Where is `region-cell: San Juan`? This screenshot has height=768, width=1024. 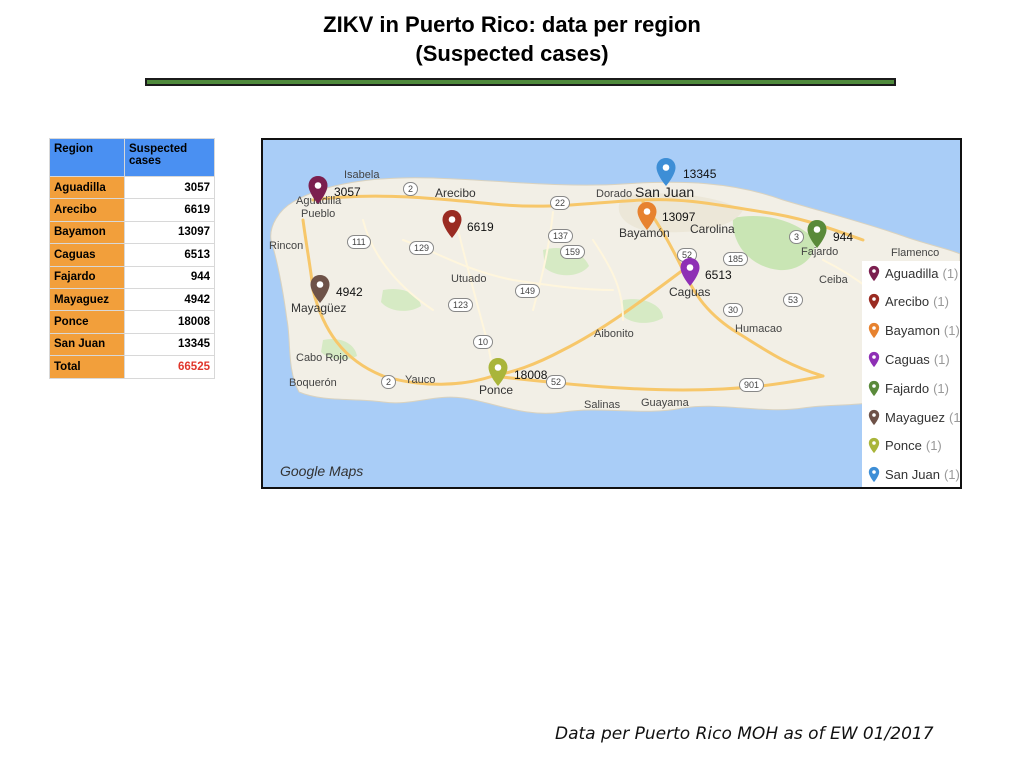 region-cell: San Juan is located at coordinates (87, 344).